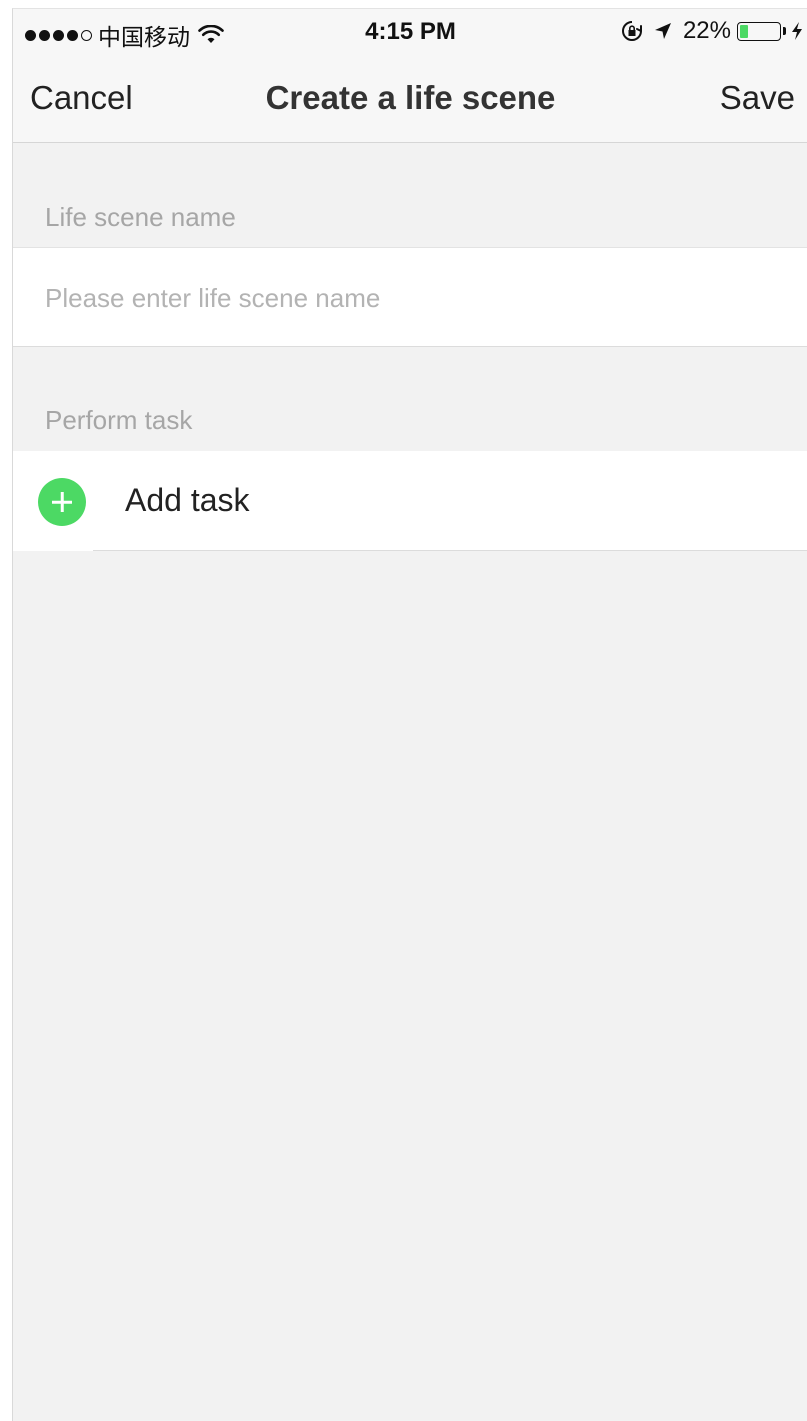 The height and width of the screenshot is (1421, 807). I want to click on orientation-lock-icon, so click(631, 31).